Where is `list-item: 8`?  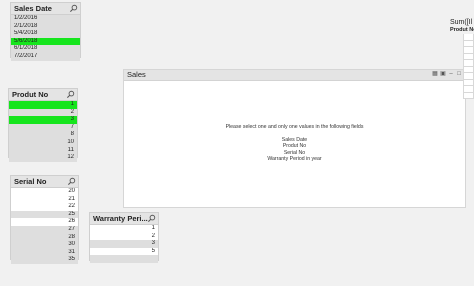
list-item: 8 is located at coordinates (43, 135).